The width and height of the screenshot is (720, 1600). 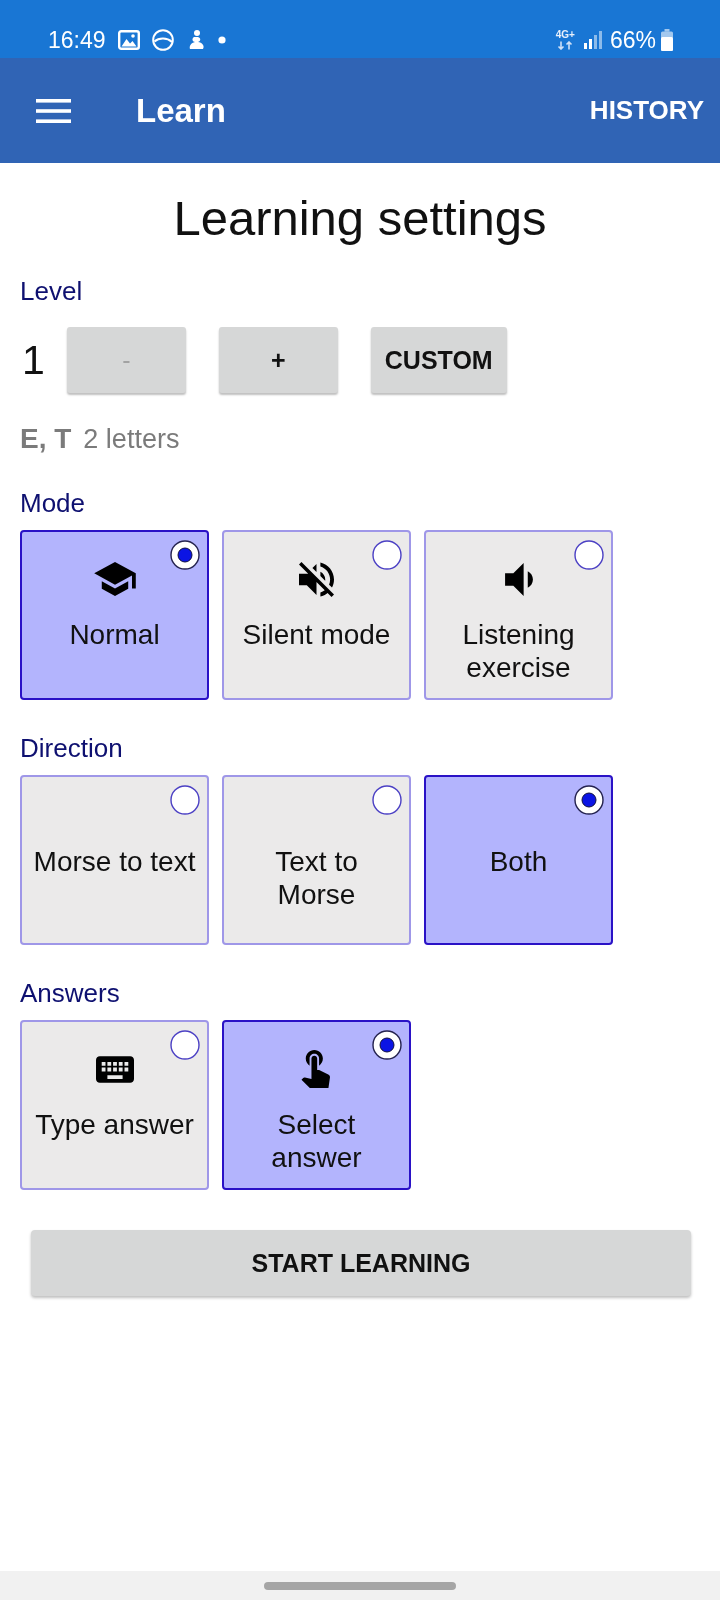 What do you see at coordinates (114, 860) in the screenshot?
I see `option-tile: Morse to text` at bounding box center [114, 860].